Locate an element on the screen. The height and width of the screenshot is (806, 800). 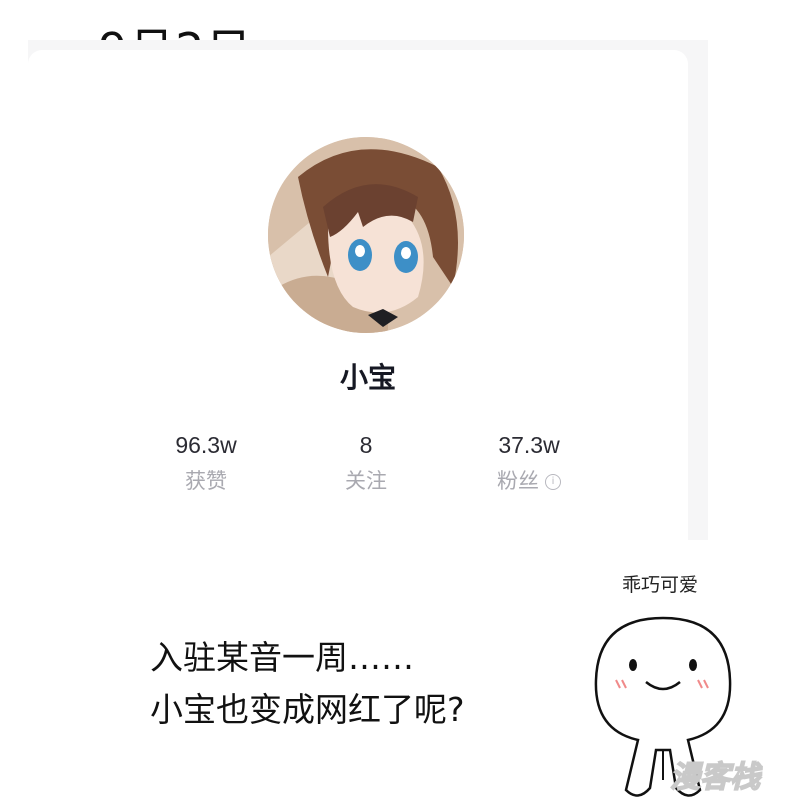
stat-followers-label-wrap: 粉丝 i is located at coordinates (529, 480).